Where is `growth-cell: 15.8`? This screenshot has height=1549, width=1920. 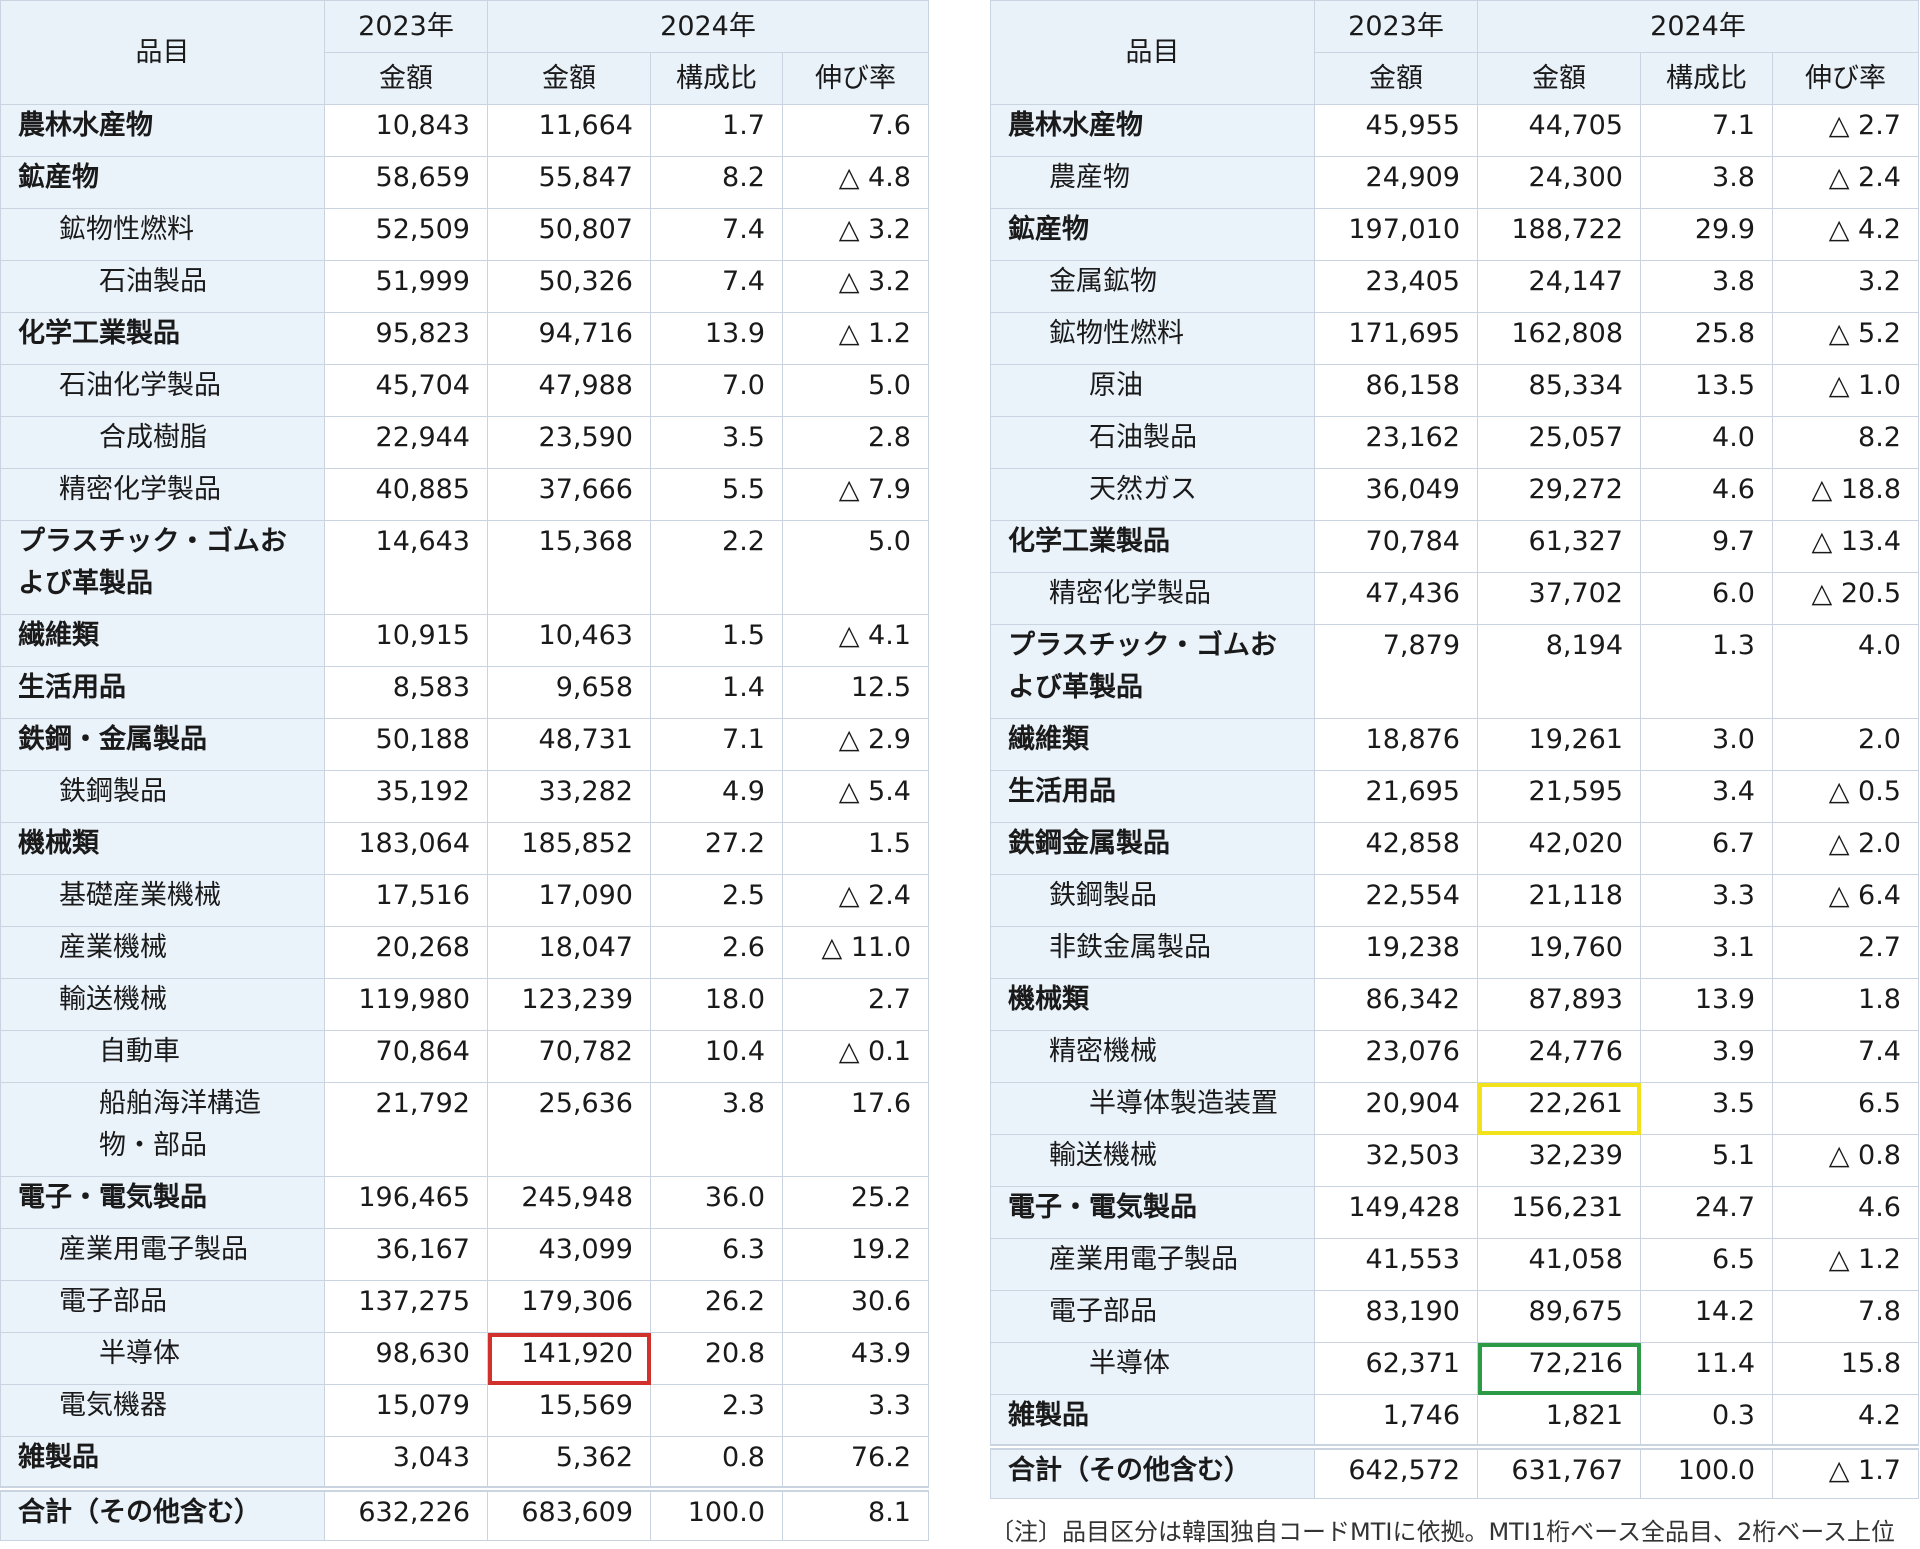
growth-cell: 15.8 is located at coordinates (1845, 1368).